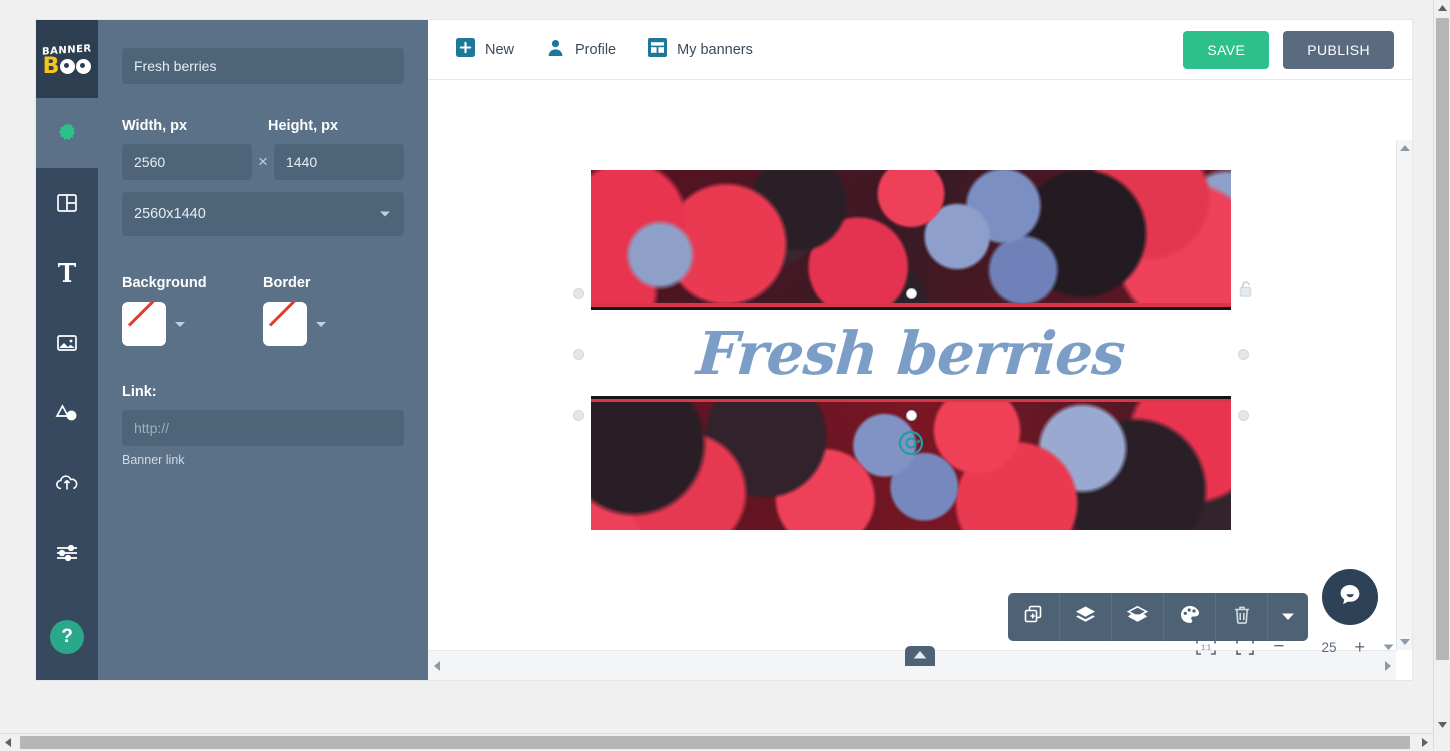 This screenshot has width=1450, height=751. What do you see at coordinates (1319, 647) in the screenshot?
I see `zoom-value: 25` at bounding box center [1319, 647].